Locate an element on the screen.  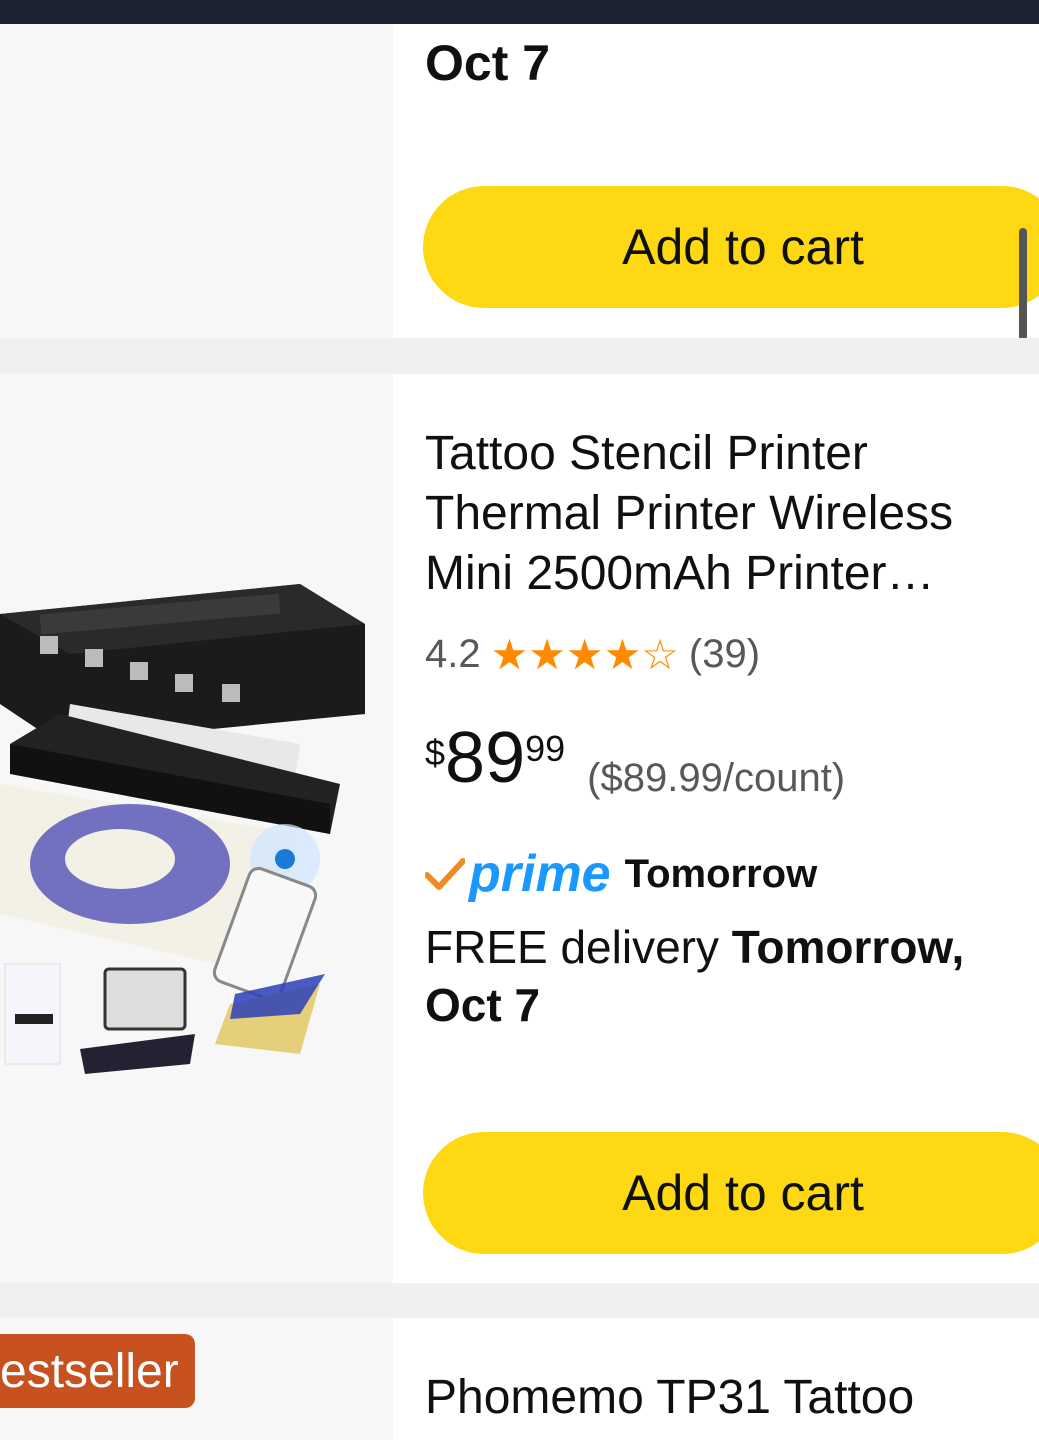
delivery-prefix: FREE delivery is located at coordinates (578, 947).